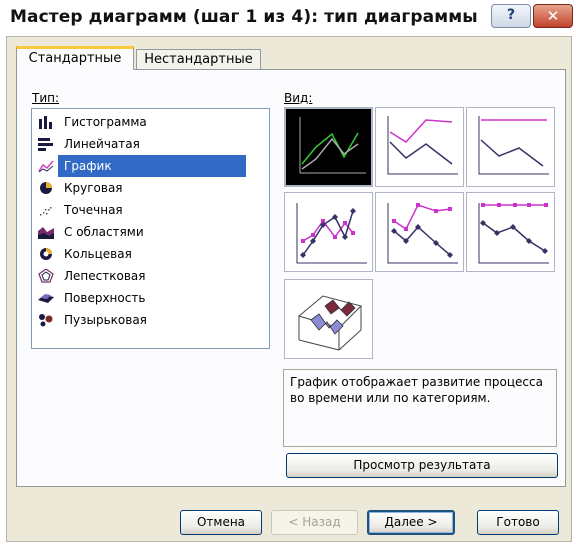  I want to click on list-item-label: Круговая, so click(93, 188).